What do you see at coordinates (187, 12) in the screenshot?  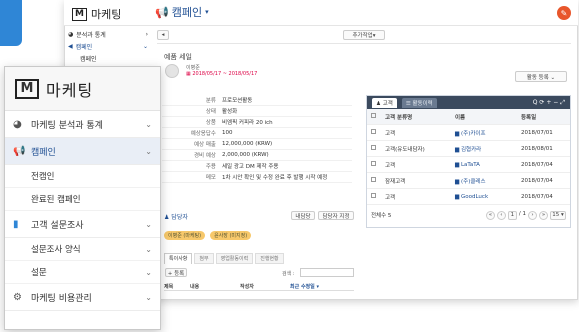 I see `page-title-text: 캠페인` at bounding box center [187, 12].